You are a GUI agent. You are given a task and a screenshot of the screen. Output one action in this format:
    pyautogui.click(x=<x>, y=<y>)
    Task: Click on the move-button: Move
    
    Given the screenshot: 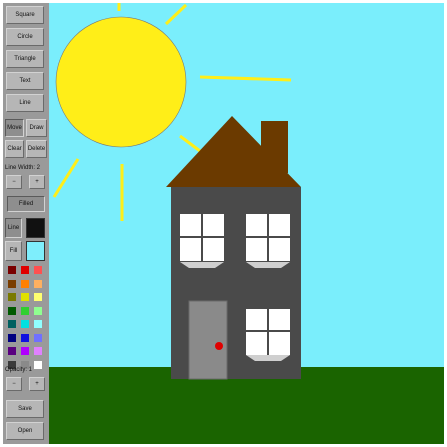 What is the action you would take?
    pyautogui.click(x=14, y=128)
    